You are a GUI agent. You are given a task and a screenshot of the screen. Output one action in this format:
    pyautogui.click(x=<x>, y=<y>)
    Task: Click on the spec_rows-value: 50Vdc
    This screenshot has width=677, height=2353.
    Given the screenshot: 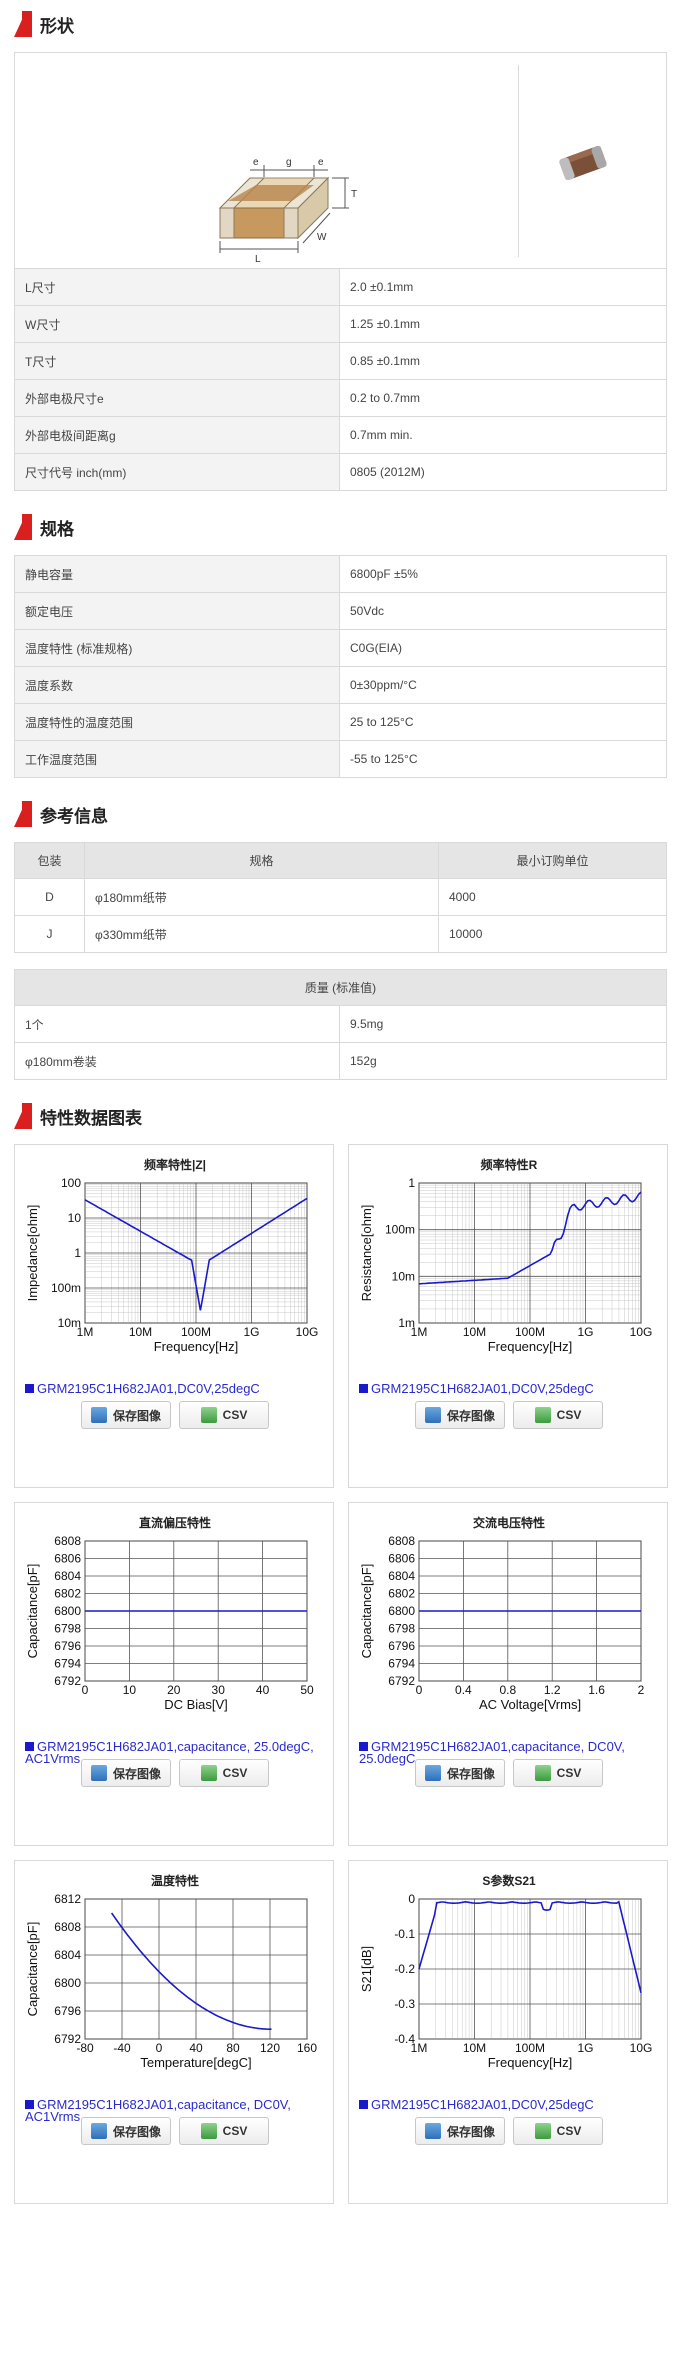 What is the action you would take?
    pyautogui.click(x=503, y=611)
    